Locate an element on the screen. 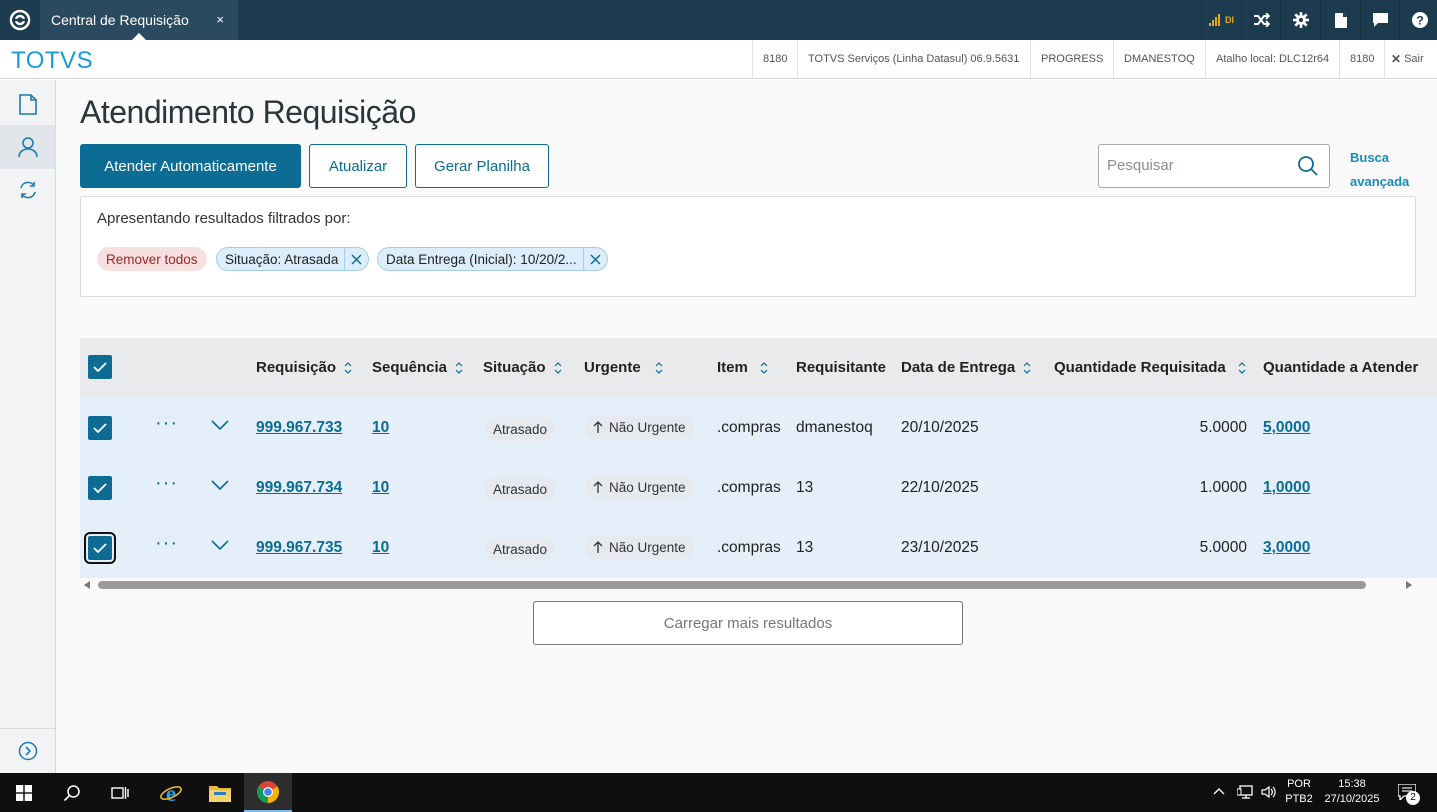  user-icon is located at coordinates (27, 147).